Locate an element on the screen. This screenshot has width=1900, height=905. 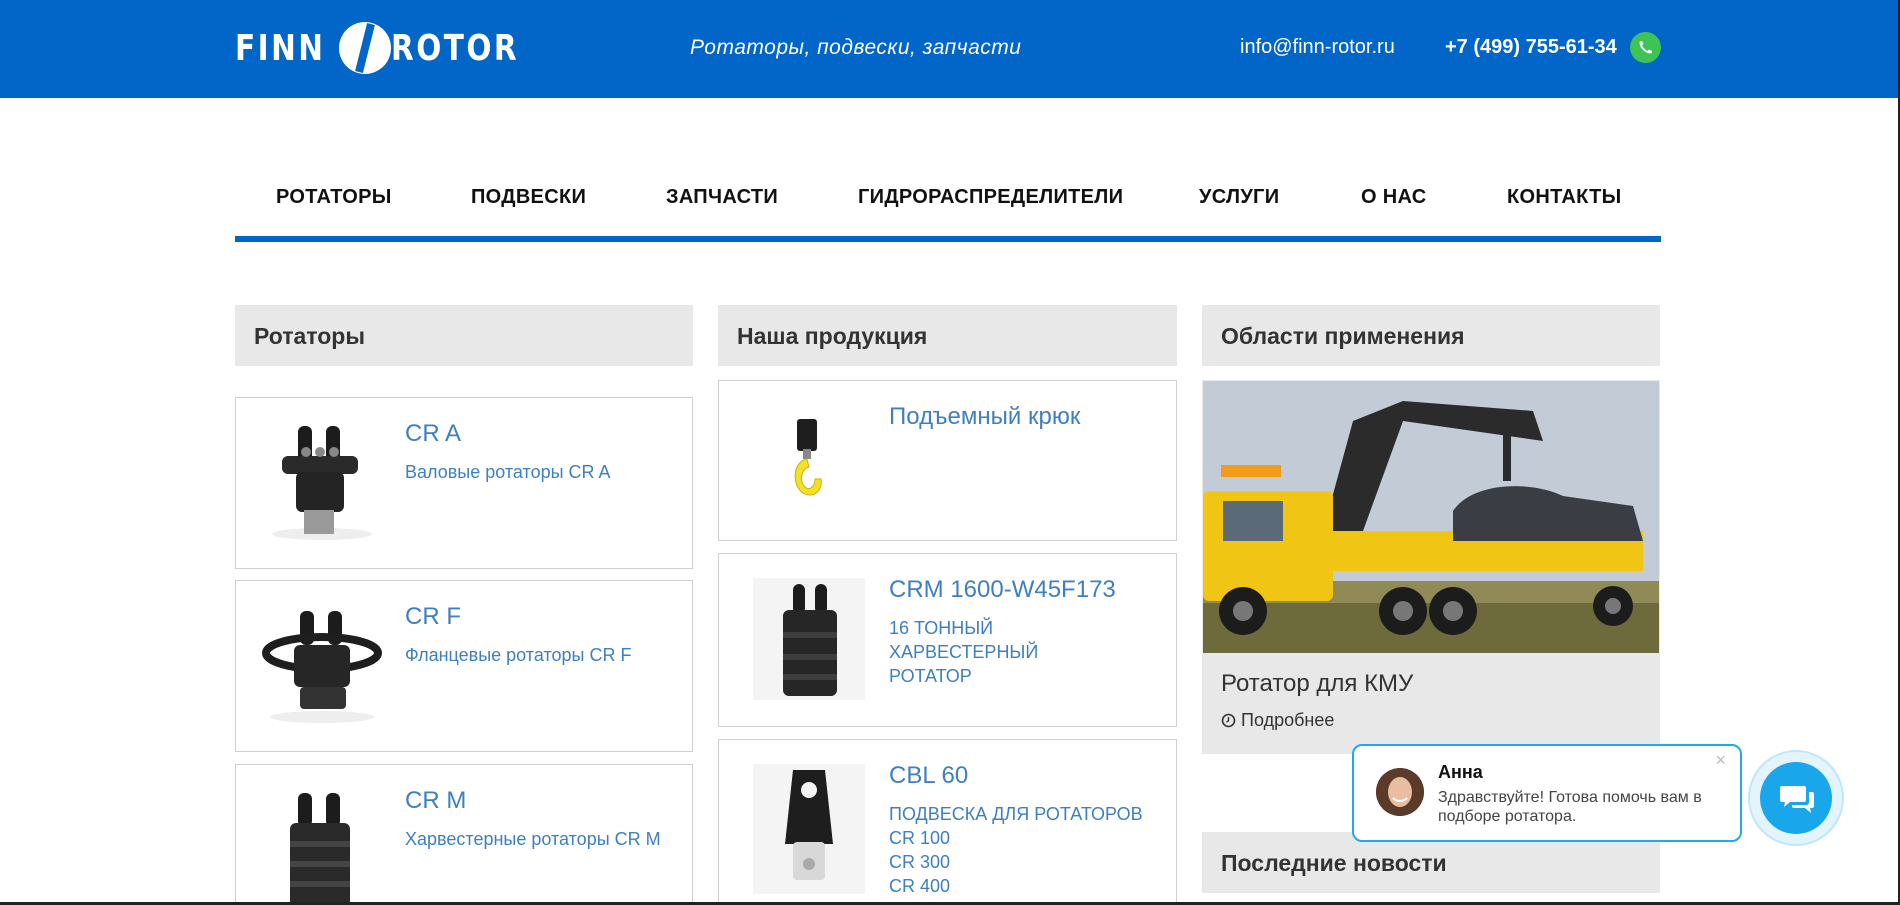
product-card-cr-m: CR M Харвестерные ротаторы CR M is located at coordinates (464, 834).